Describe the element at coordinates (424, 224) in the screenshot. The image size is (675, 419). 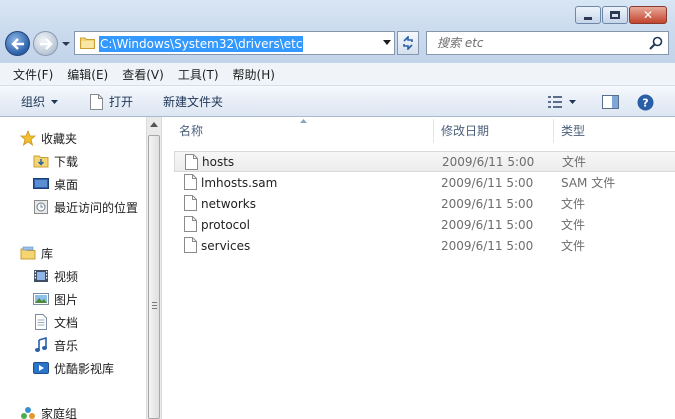
I see `file-row-protocol: protocol 2009/6/11 5:00 文件` at that location.